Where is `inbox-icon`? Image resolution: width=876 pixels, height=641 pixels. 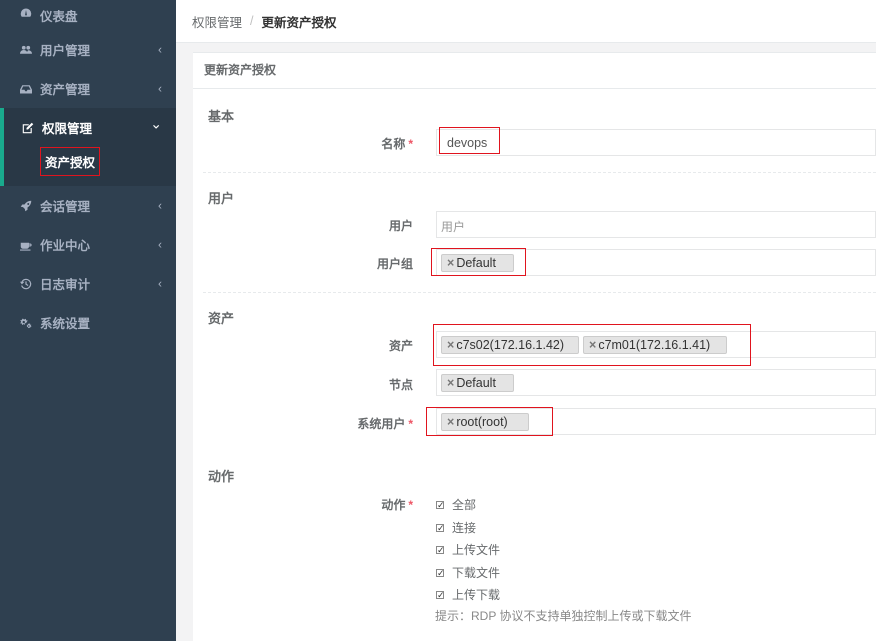
inbox-icon is located at coordinates (26, 89).